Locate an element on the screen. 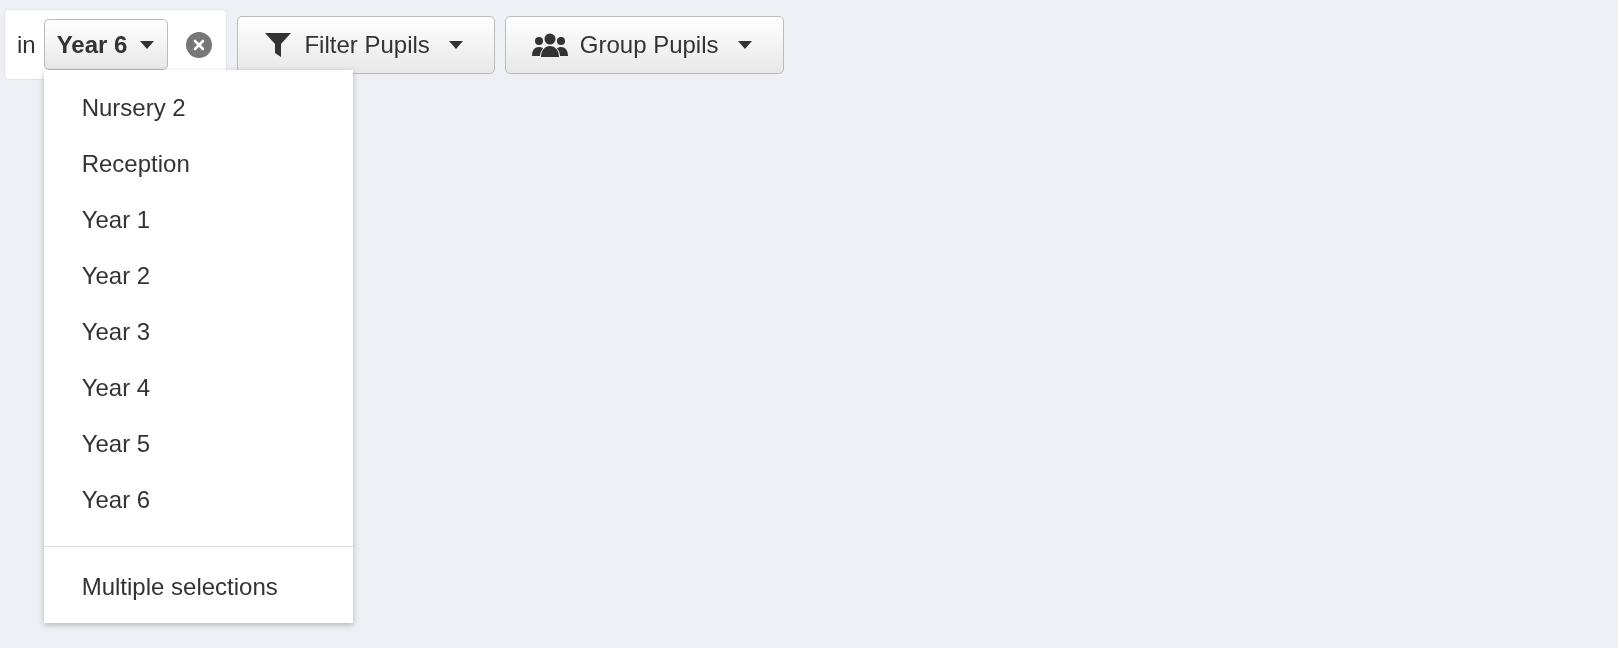  filter-icon is located at coordinates (278, 45).